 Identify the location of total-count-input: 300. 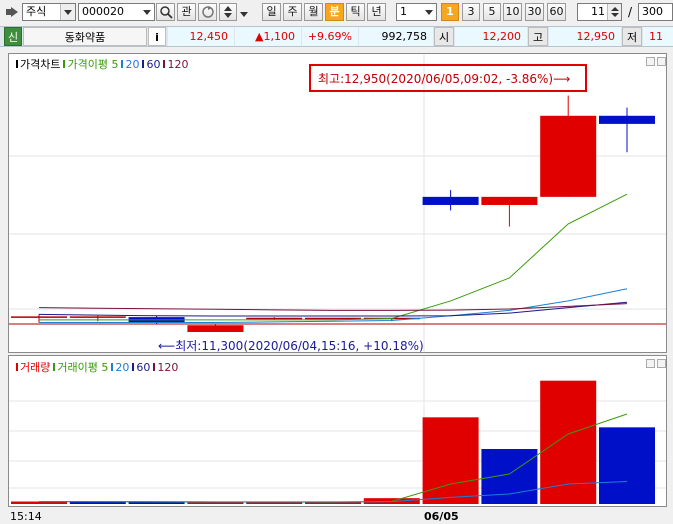
(655, 12).